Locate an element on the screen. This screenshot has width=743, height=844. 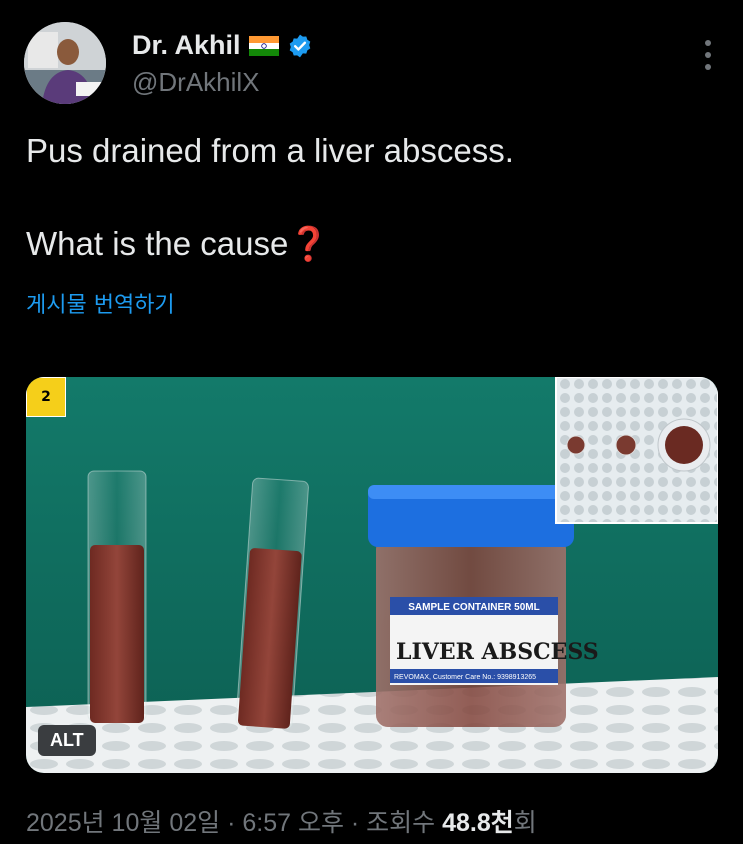
author-handle: @DrAkhilX is located at coordinates (222, 82).